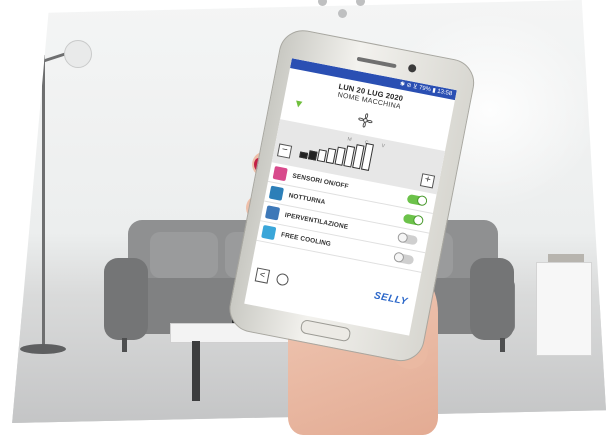 The height and width of the screenshot is (435, 606). Describe the element at coordinates (282, 279) in the screenshot. I see `settings-icon` at that location.